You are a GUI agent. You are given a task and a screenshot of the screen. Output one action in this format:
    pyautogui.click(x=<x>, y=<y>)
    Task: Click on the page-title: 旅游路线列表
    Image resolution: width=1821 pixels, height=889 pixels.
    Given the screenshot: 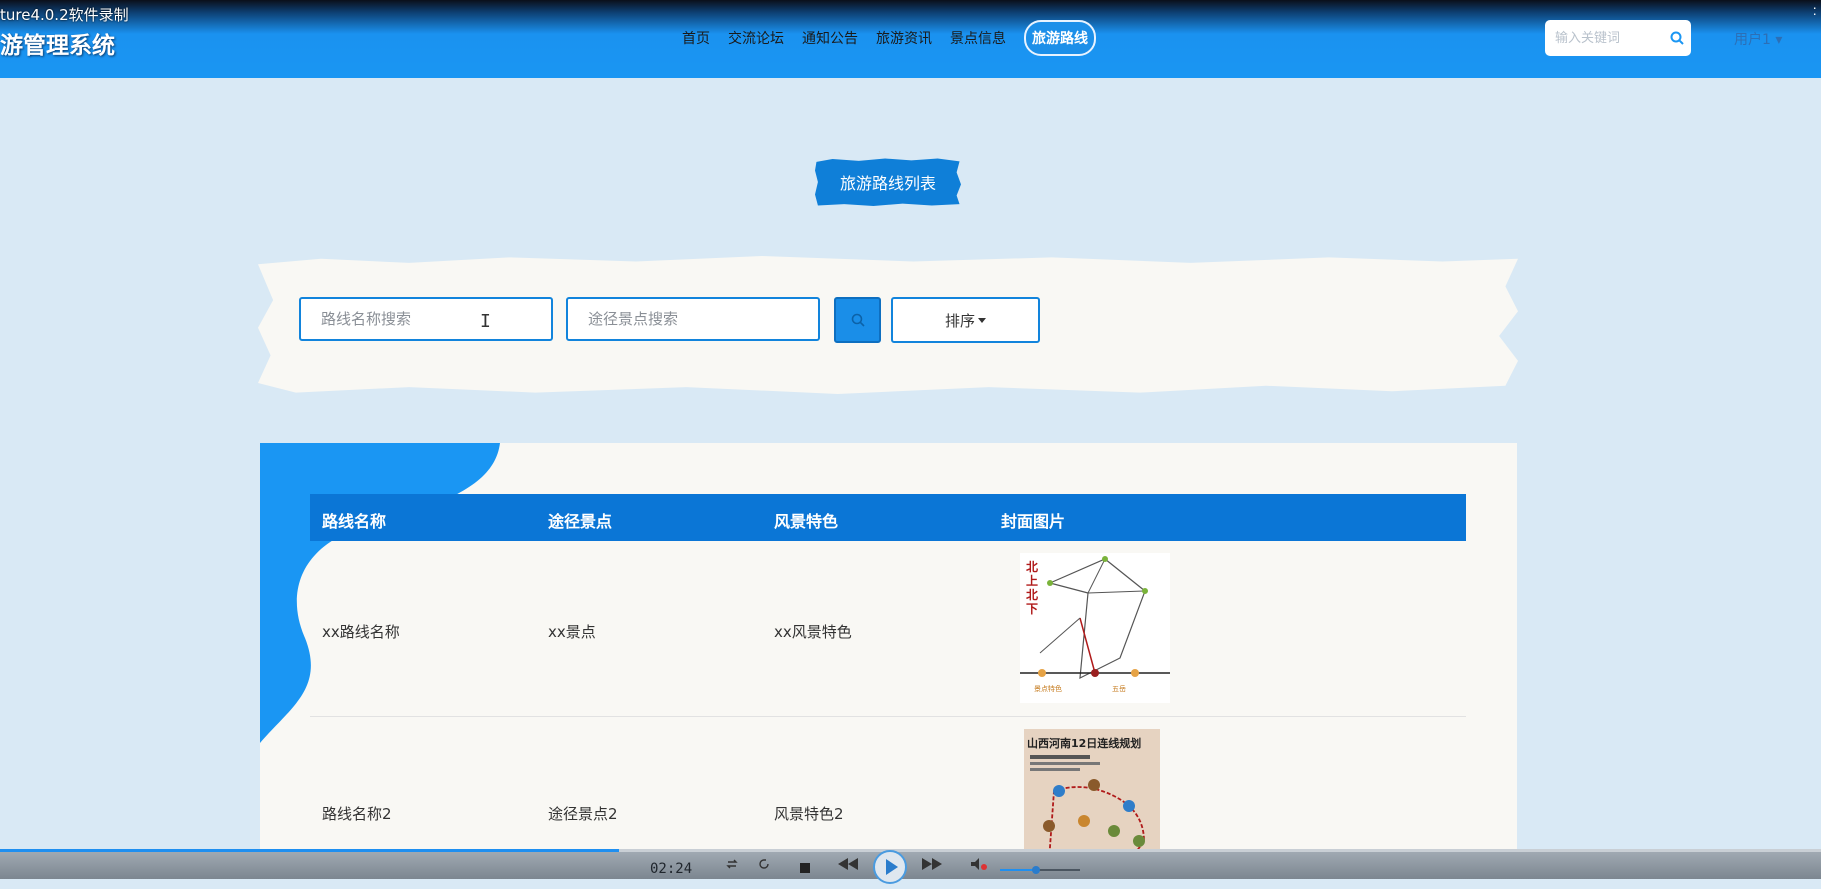 What is the action you would take?
    pyautogui.click(x=888, y=182)
    